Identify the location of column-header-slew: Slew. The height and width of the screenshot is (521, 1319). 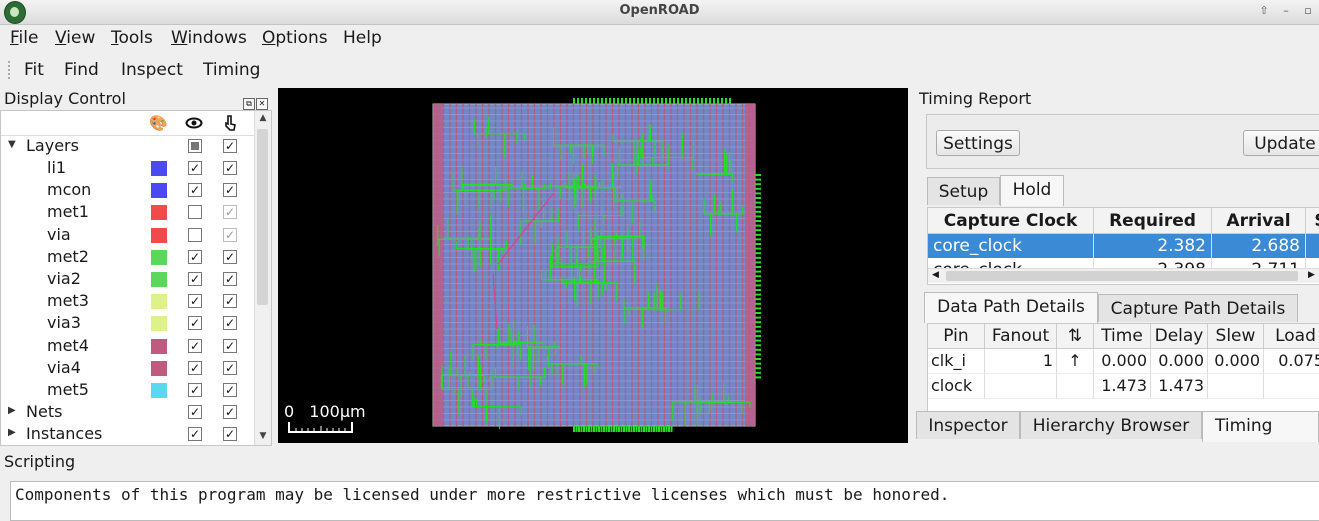
(1236, 336).